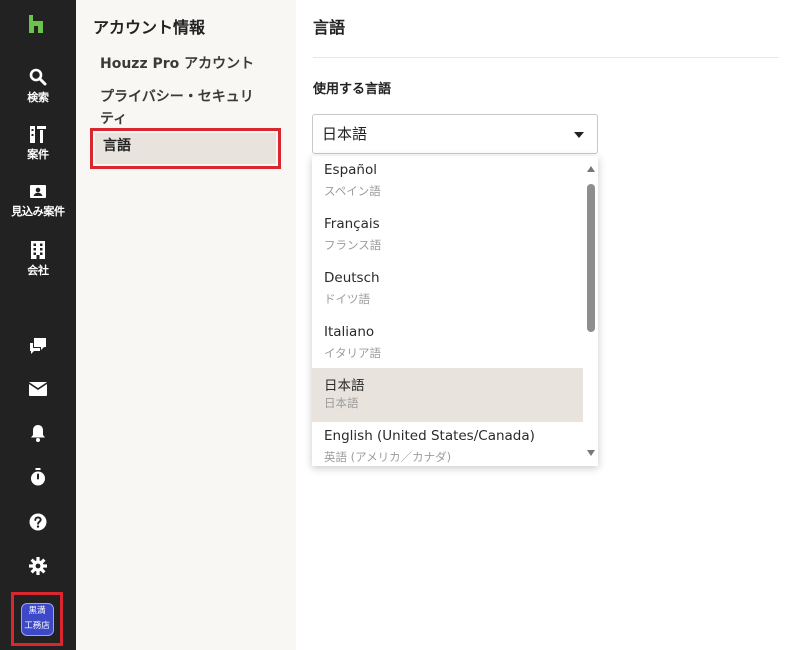 This screenshot has width=787, height=650. What do you see at coordinates (447, 345) in the screenshot?
I see `language-option-italian: Italiano イタリア語` at bounding box center [447, 345].